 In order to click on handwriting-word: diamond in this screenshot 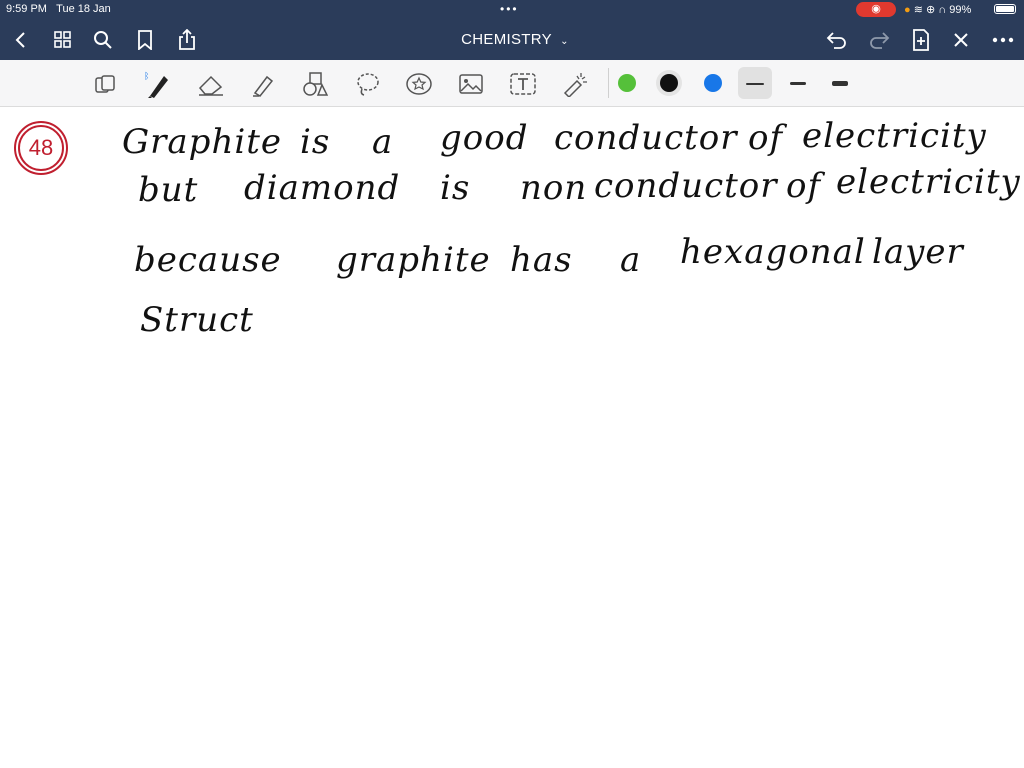, I will do `click(322, 188)`.